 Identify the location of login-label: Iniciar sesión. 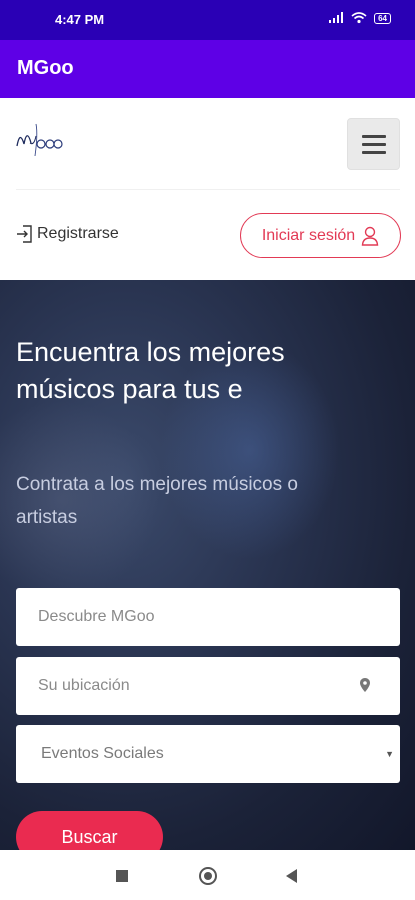
(308, 235).